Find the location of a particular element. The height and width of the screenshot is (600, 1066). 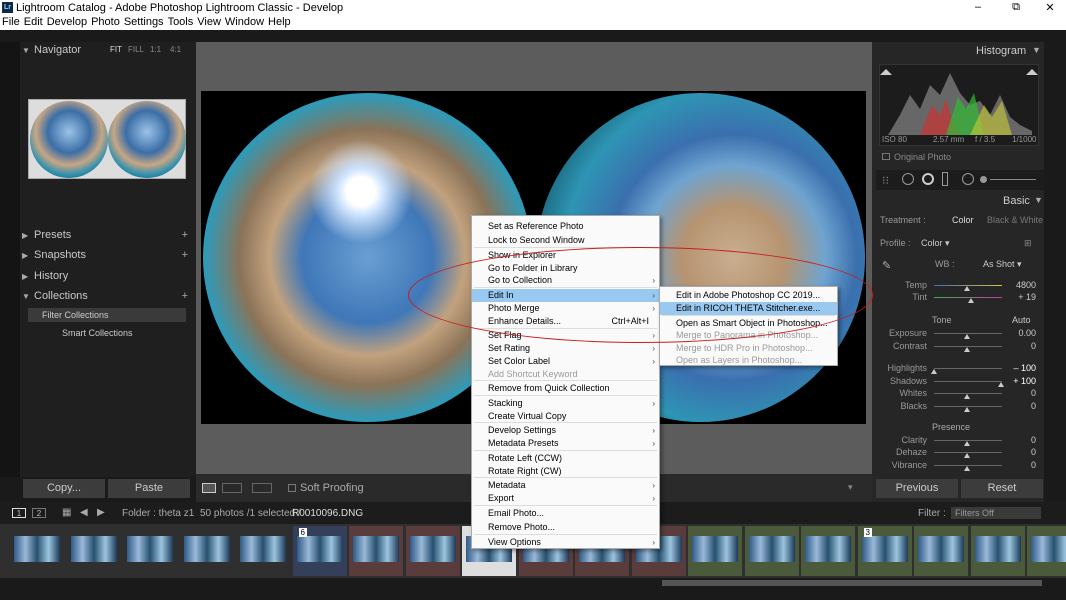

profile-select: Color ▾ is located at coordinates (935, 243).